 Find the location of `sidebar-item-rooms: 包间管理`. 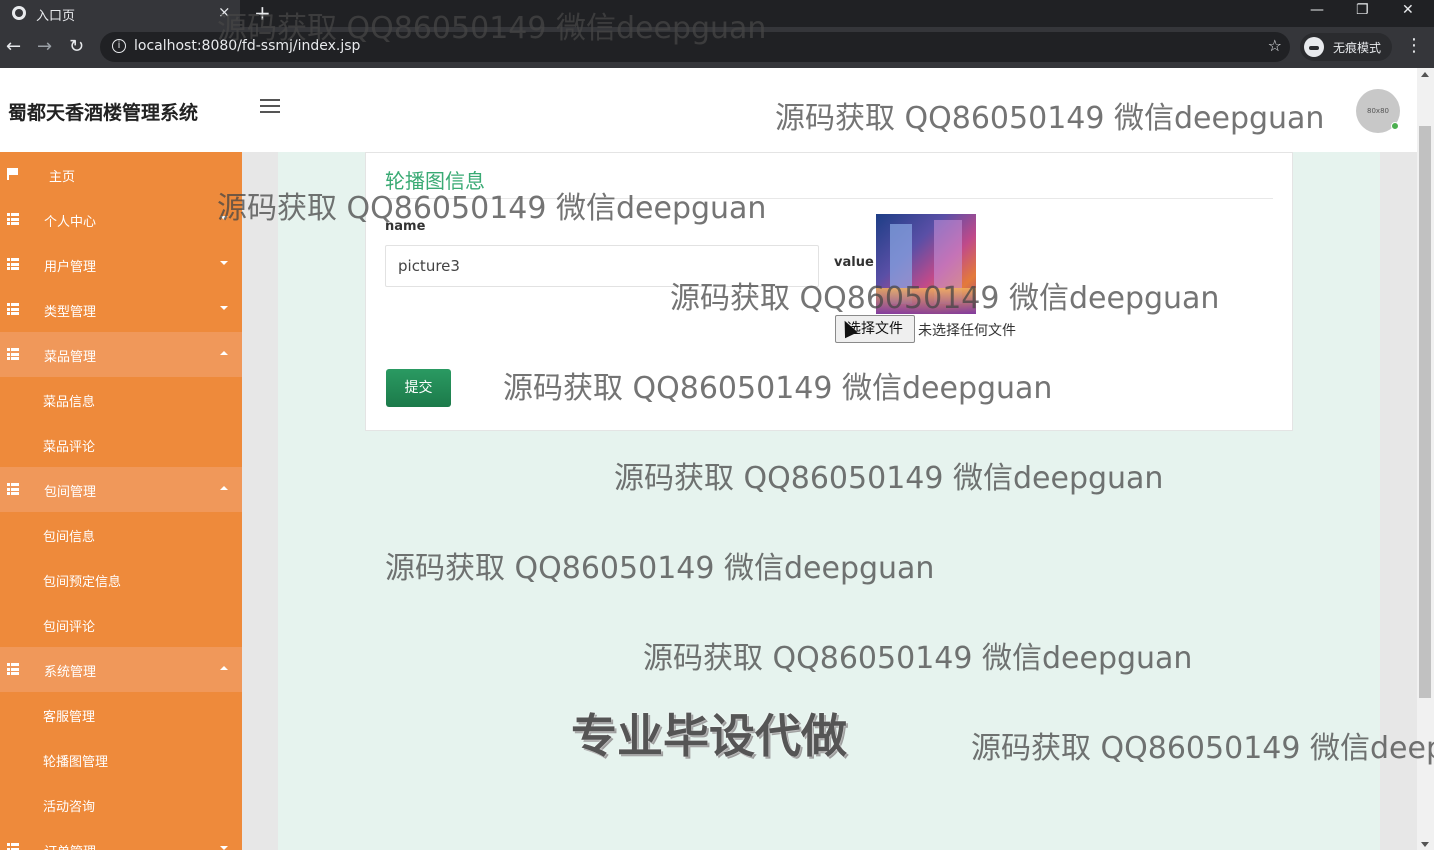

sidebar-item-rooms: 包间管理 is located at coordinates (121, 489).